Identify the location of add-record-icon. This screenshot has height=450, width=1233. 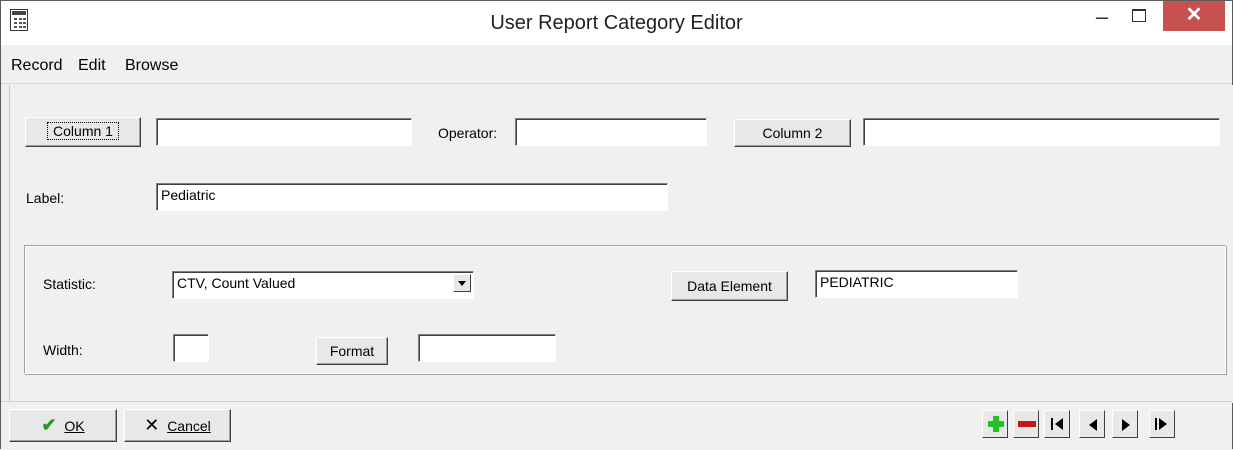
(996, 424).